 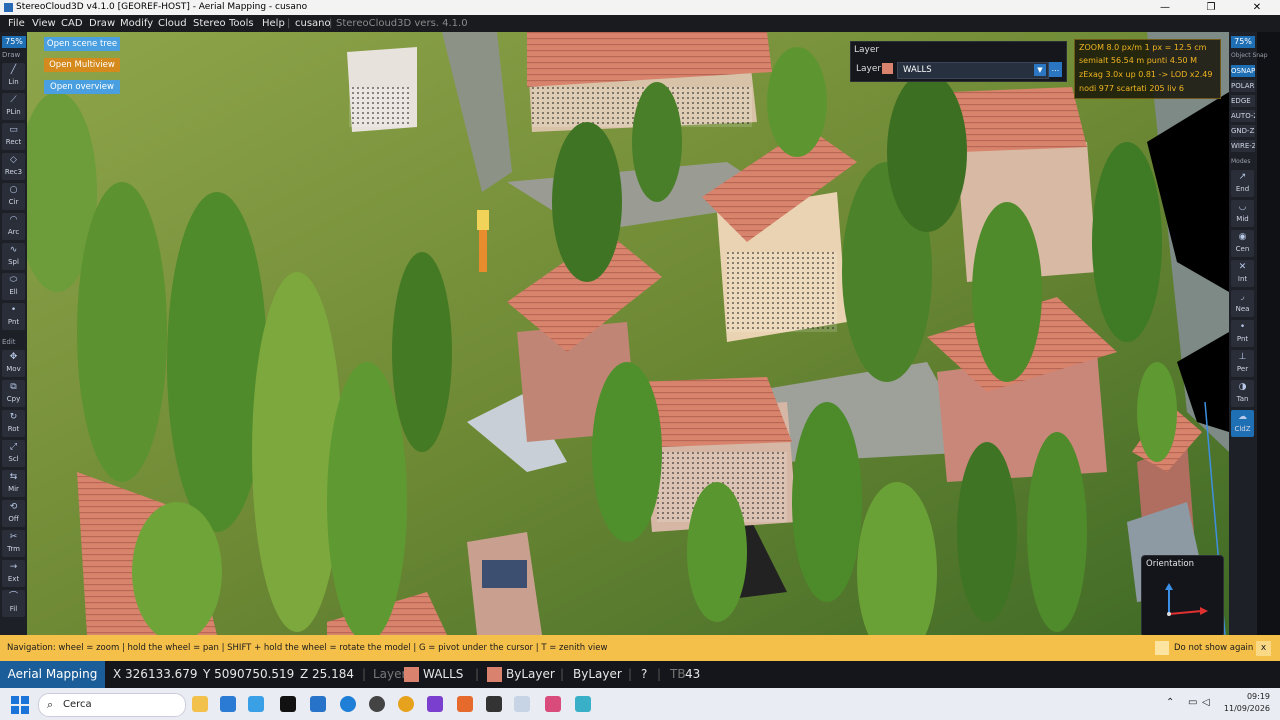 I want to click on snap-polar-button: POLAR, so click(x=1243, y=86).